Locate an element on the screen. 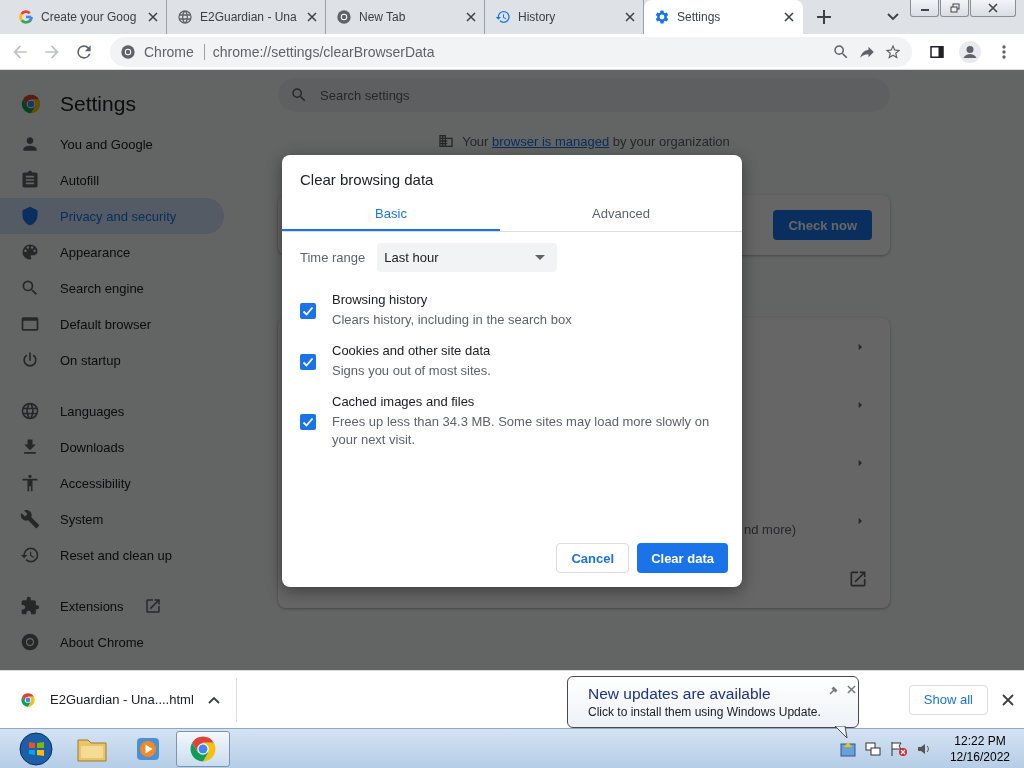  restore-icon is located at coordinates (954, 8).